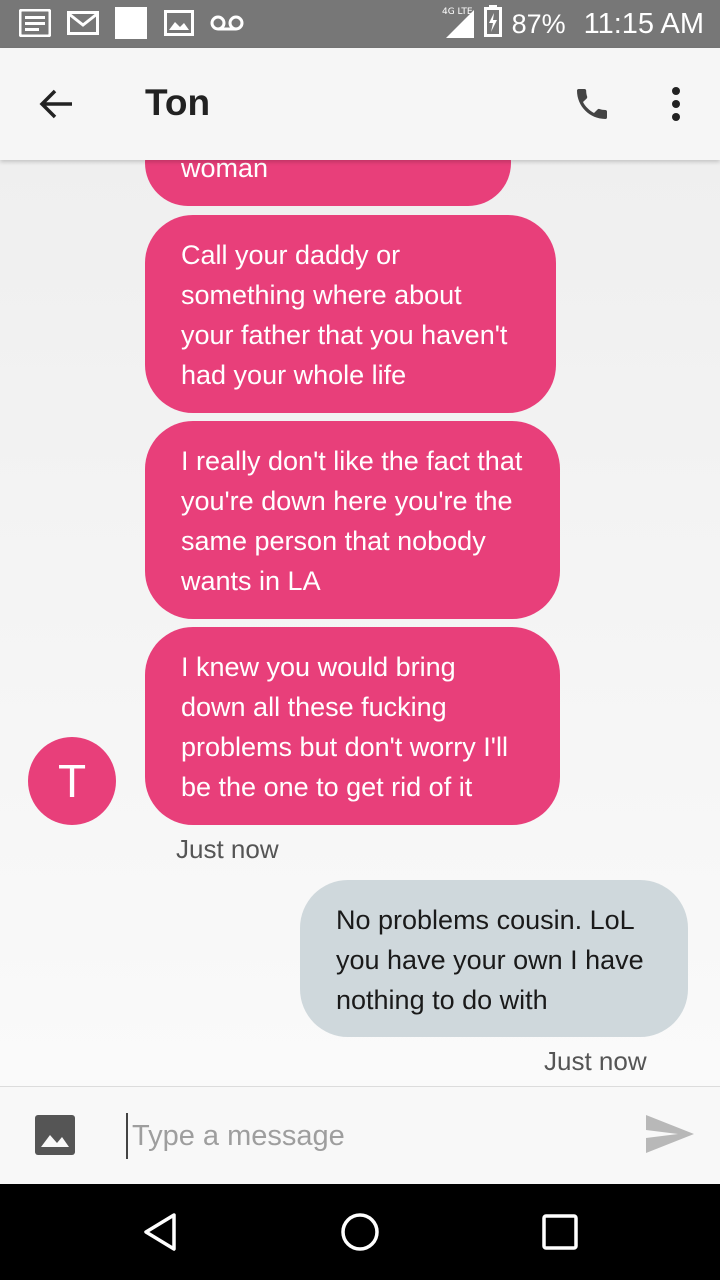  I want to click on nav-back-button, so click(160, 1232).